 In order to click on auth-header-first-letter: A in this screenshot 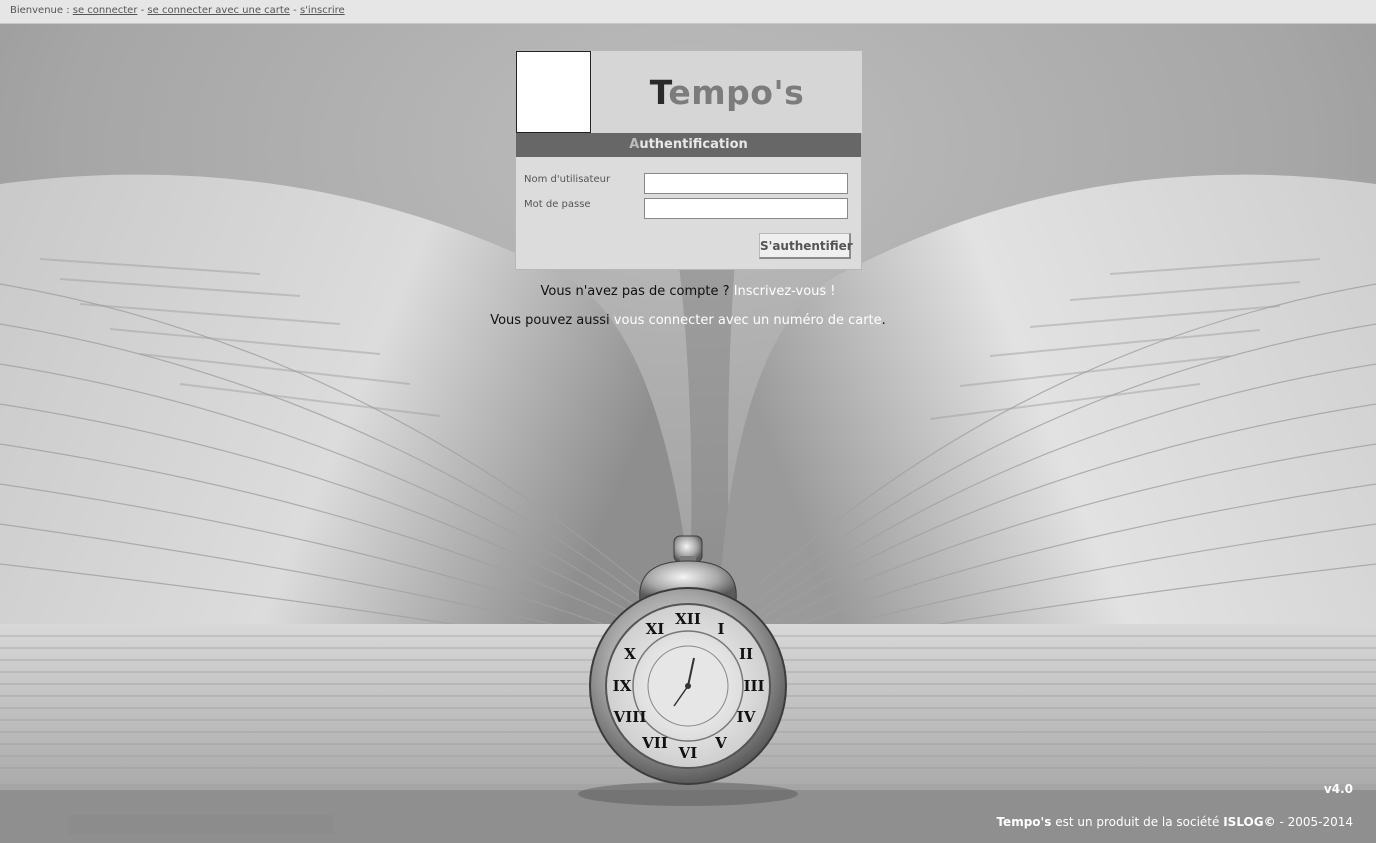, I will do `click(634, 144)`.